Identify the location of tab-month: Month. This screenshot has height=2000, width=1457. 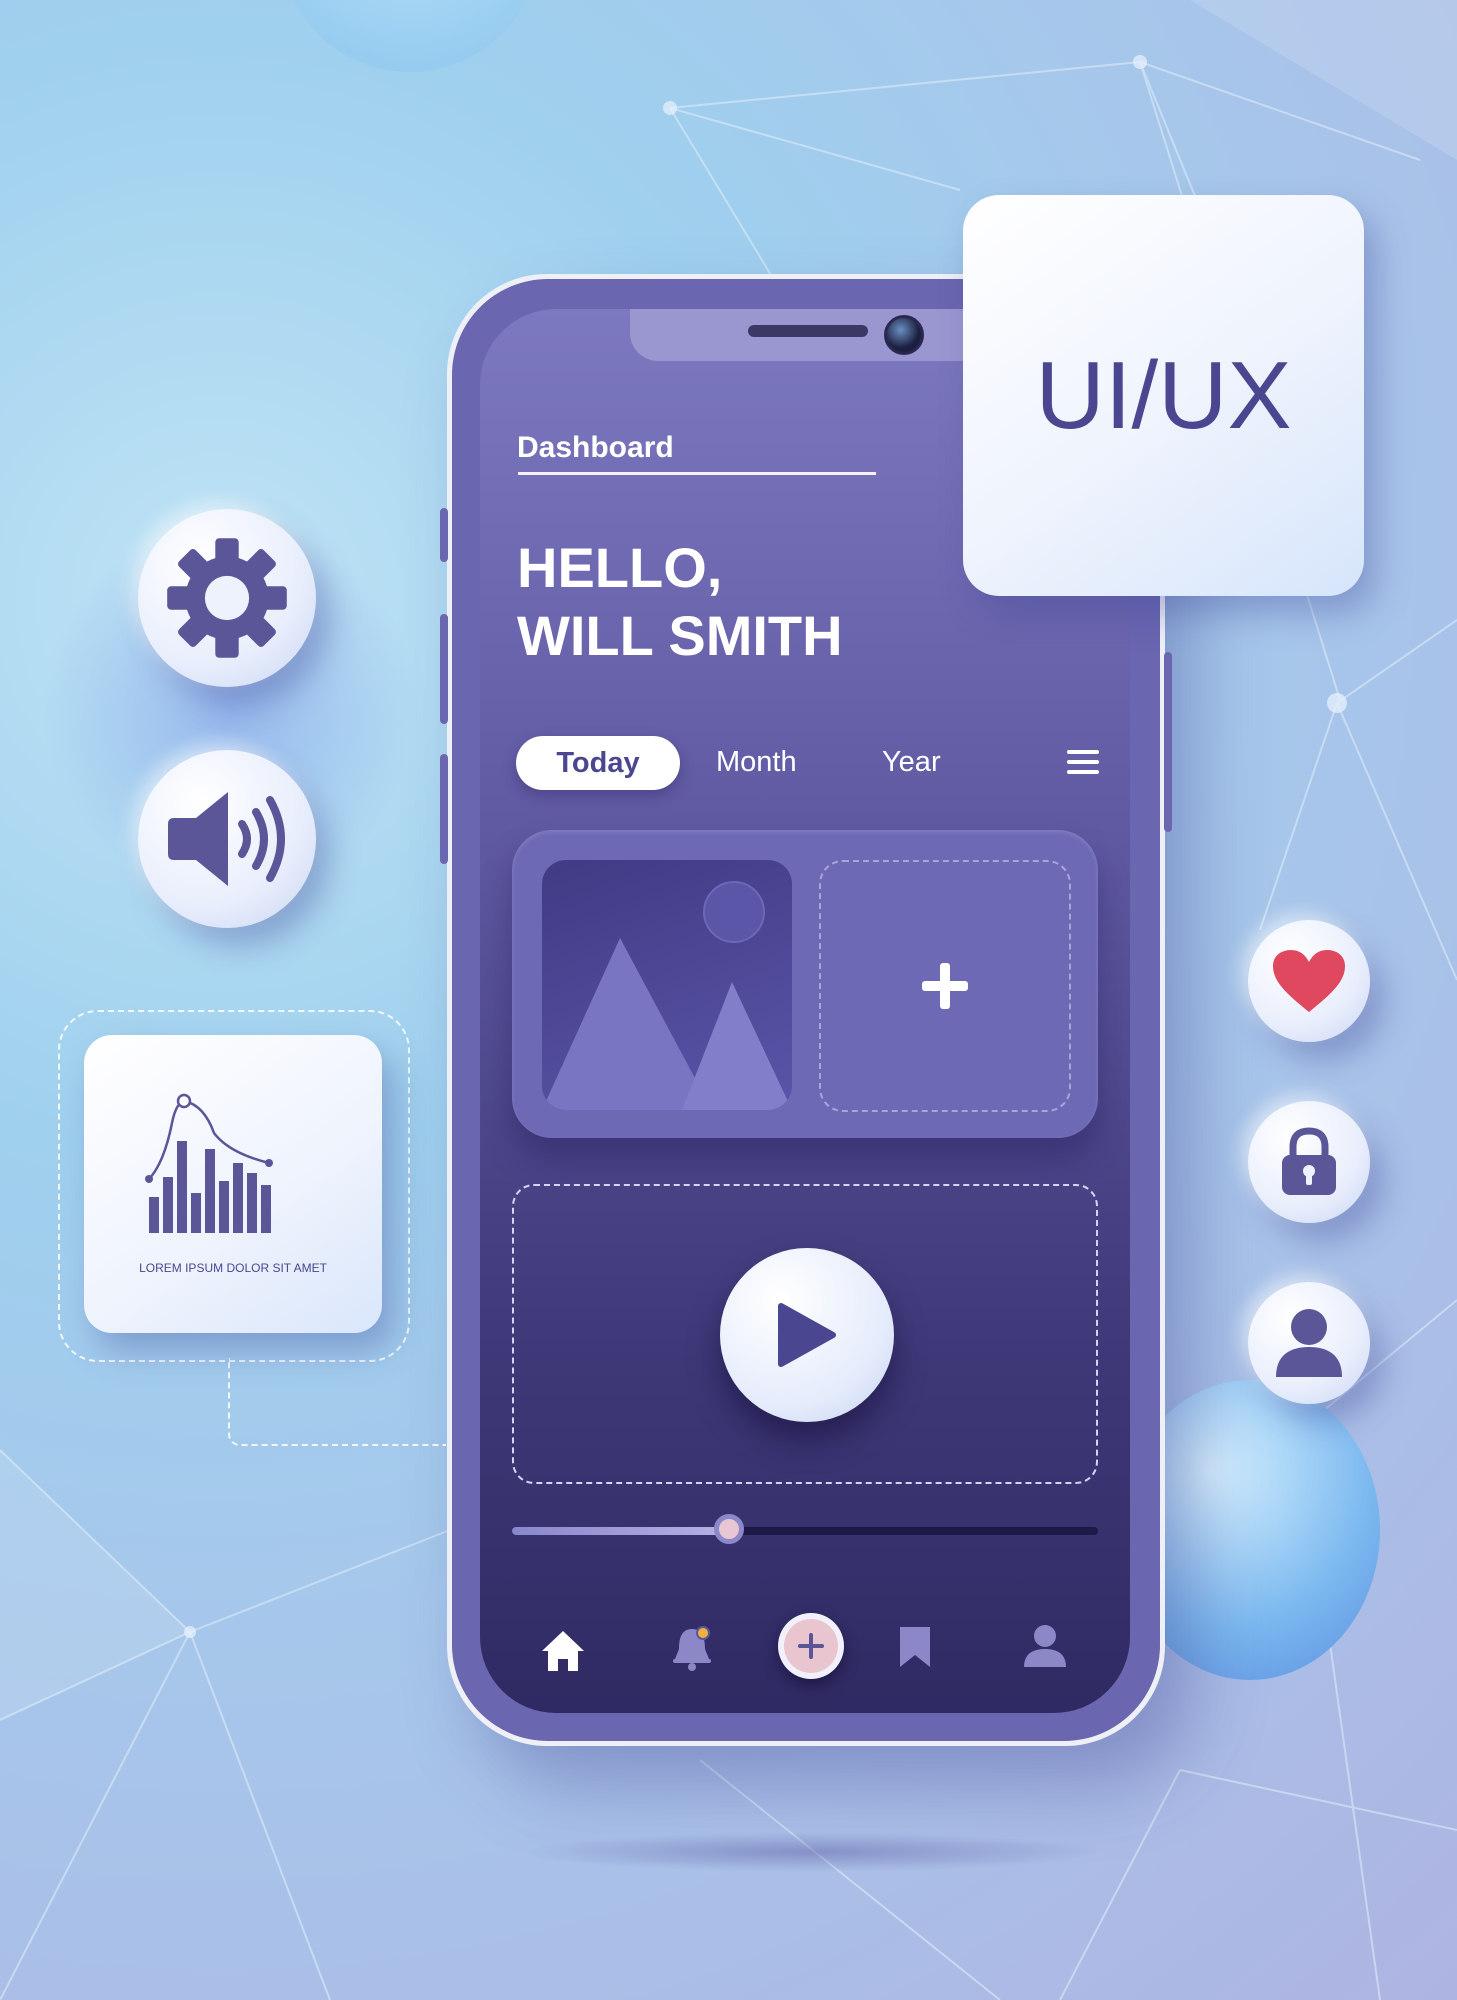
(756, 762).